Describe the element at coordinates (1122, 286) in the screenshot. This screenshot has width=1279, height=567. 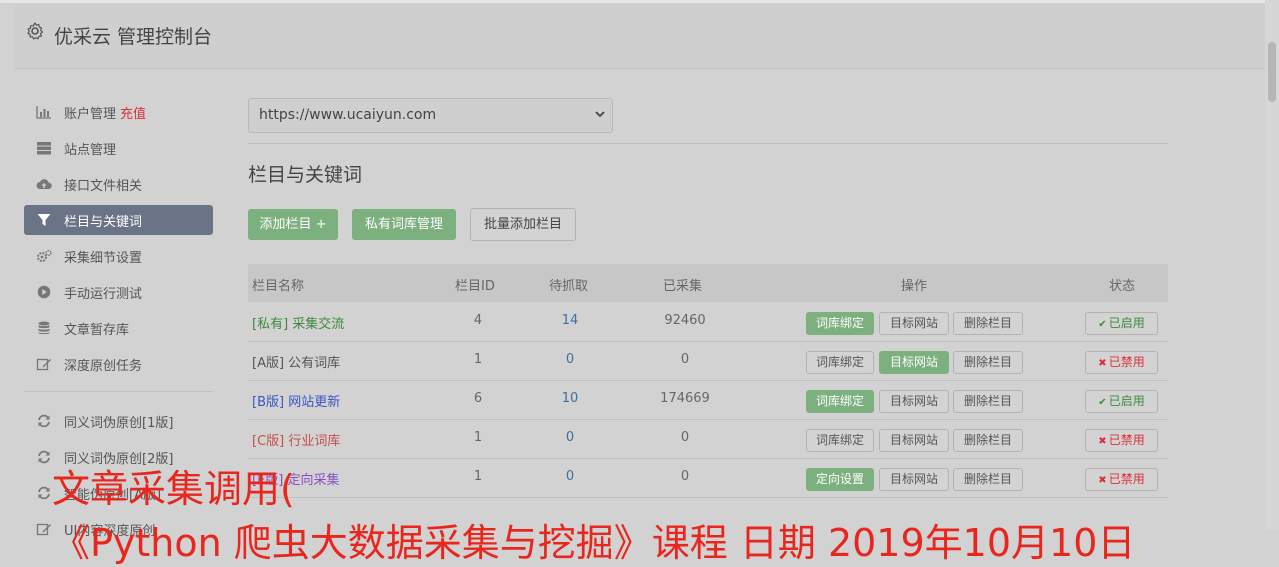
I see `header-status: 状态` at that location.